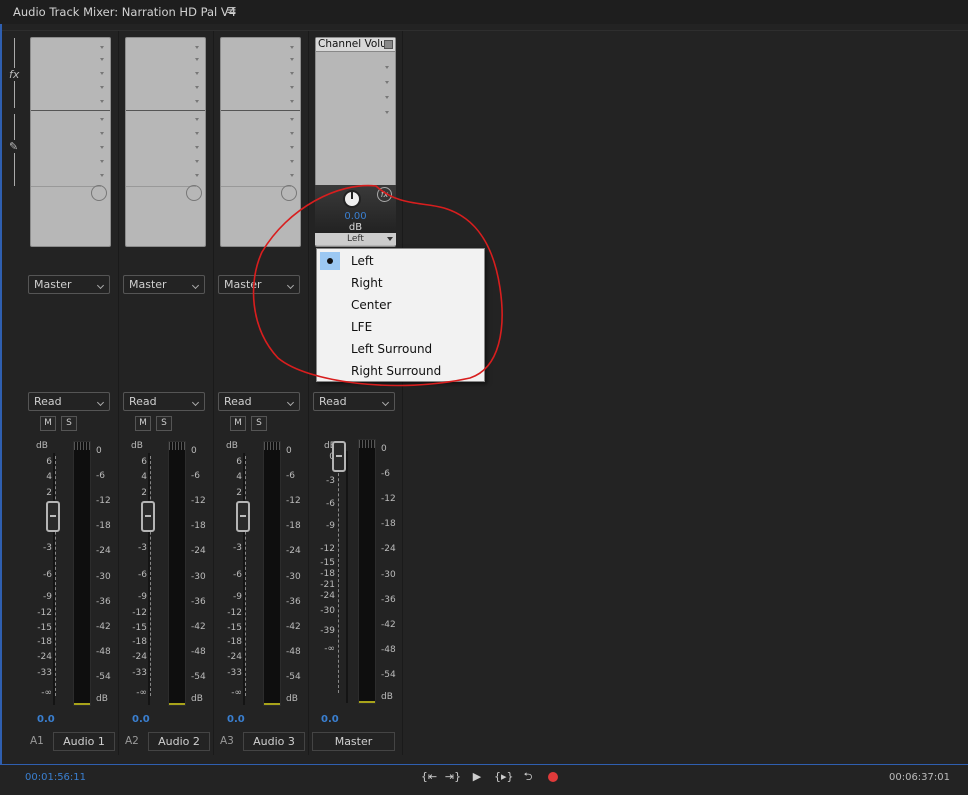  Describe the element at coordinates (330, 481) in the screenshot. I see `scale-label: -3` at that location.